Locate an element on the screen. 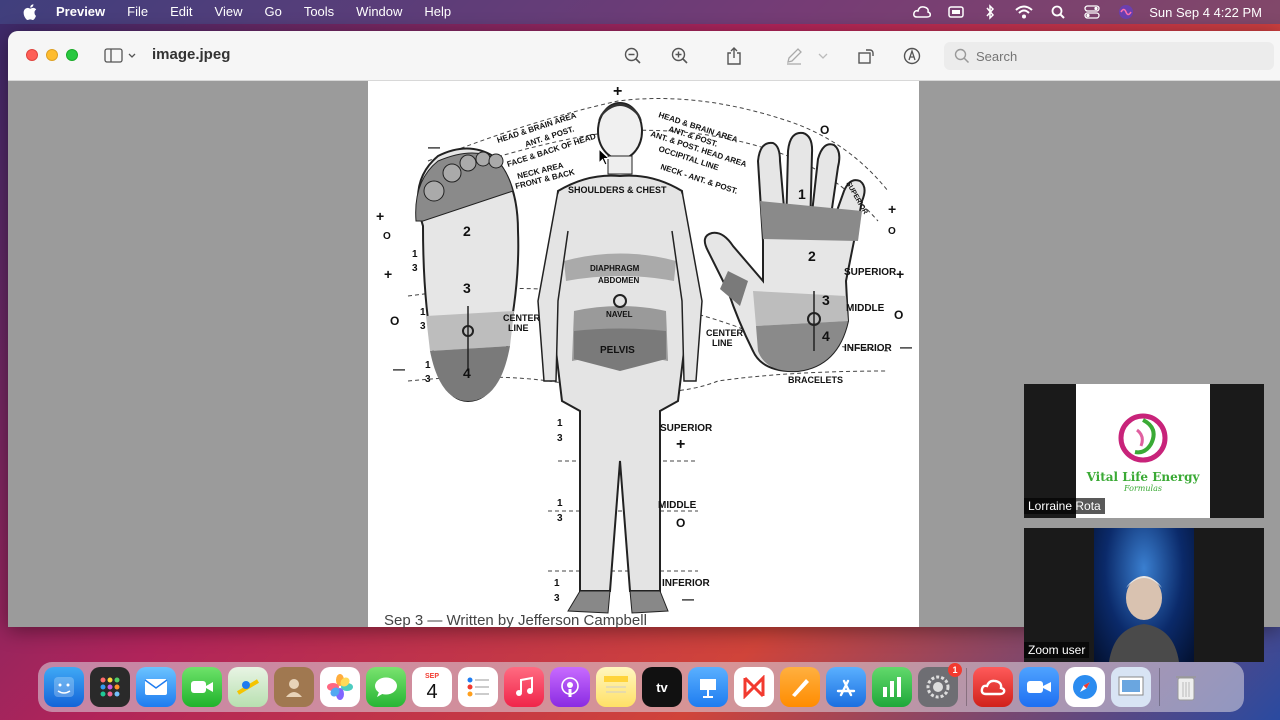 Image resolution: width=1280 pixels, height=720 pixels. markup-pen-button is located at coordinates (794, 56).